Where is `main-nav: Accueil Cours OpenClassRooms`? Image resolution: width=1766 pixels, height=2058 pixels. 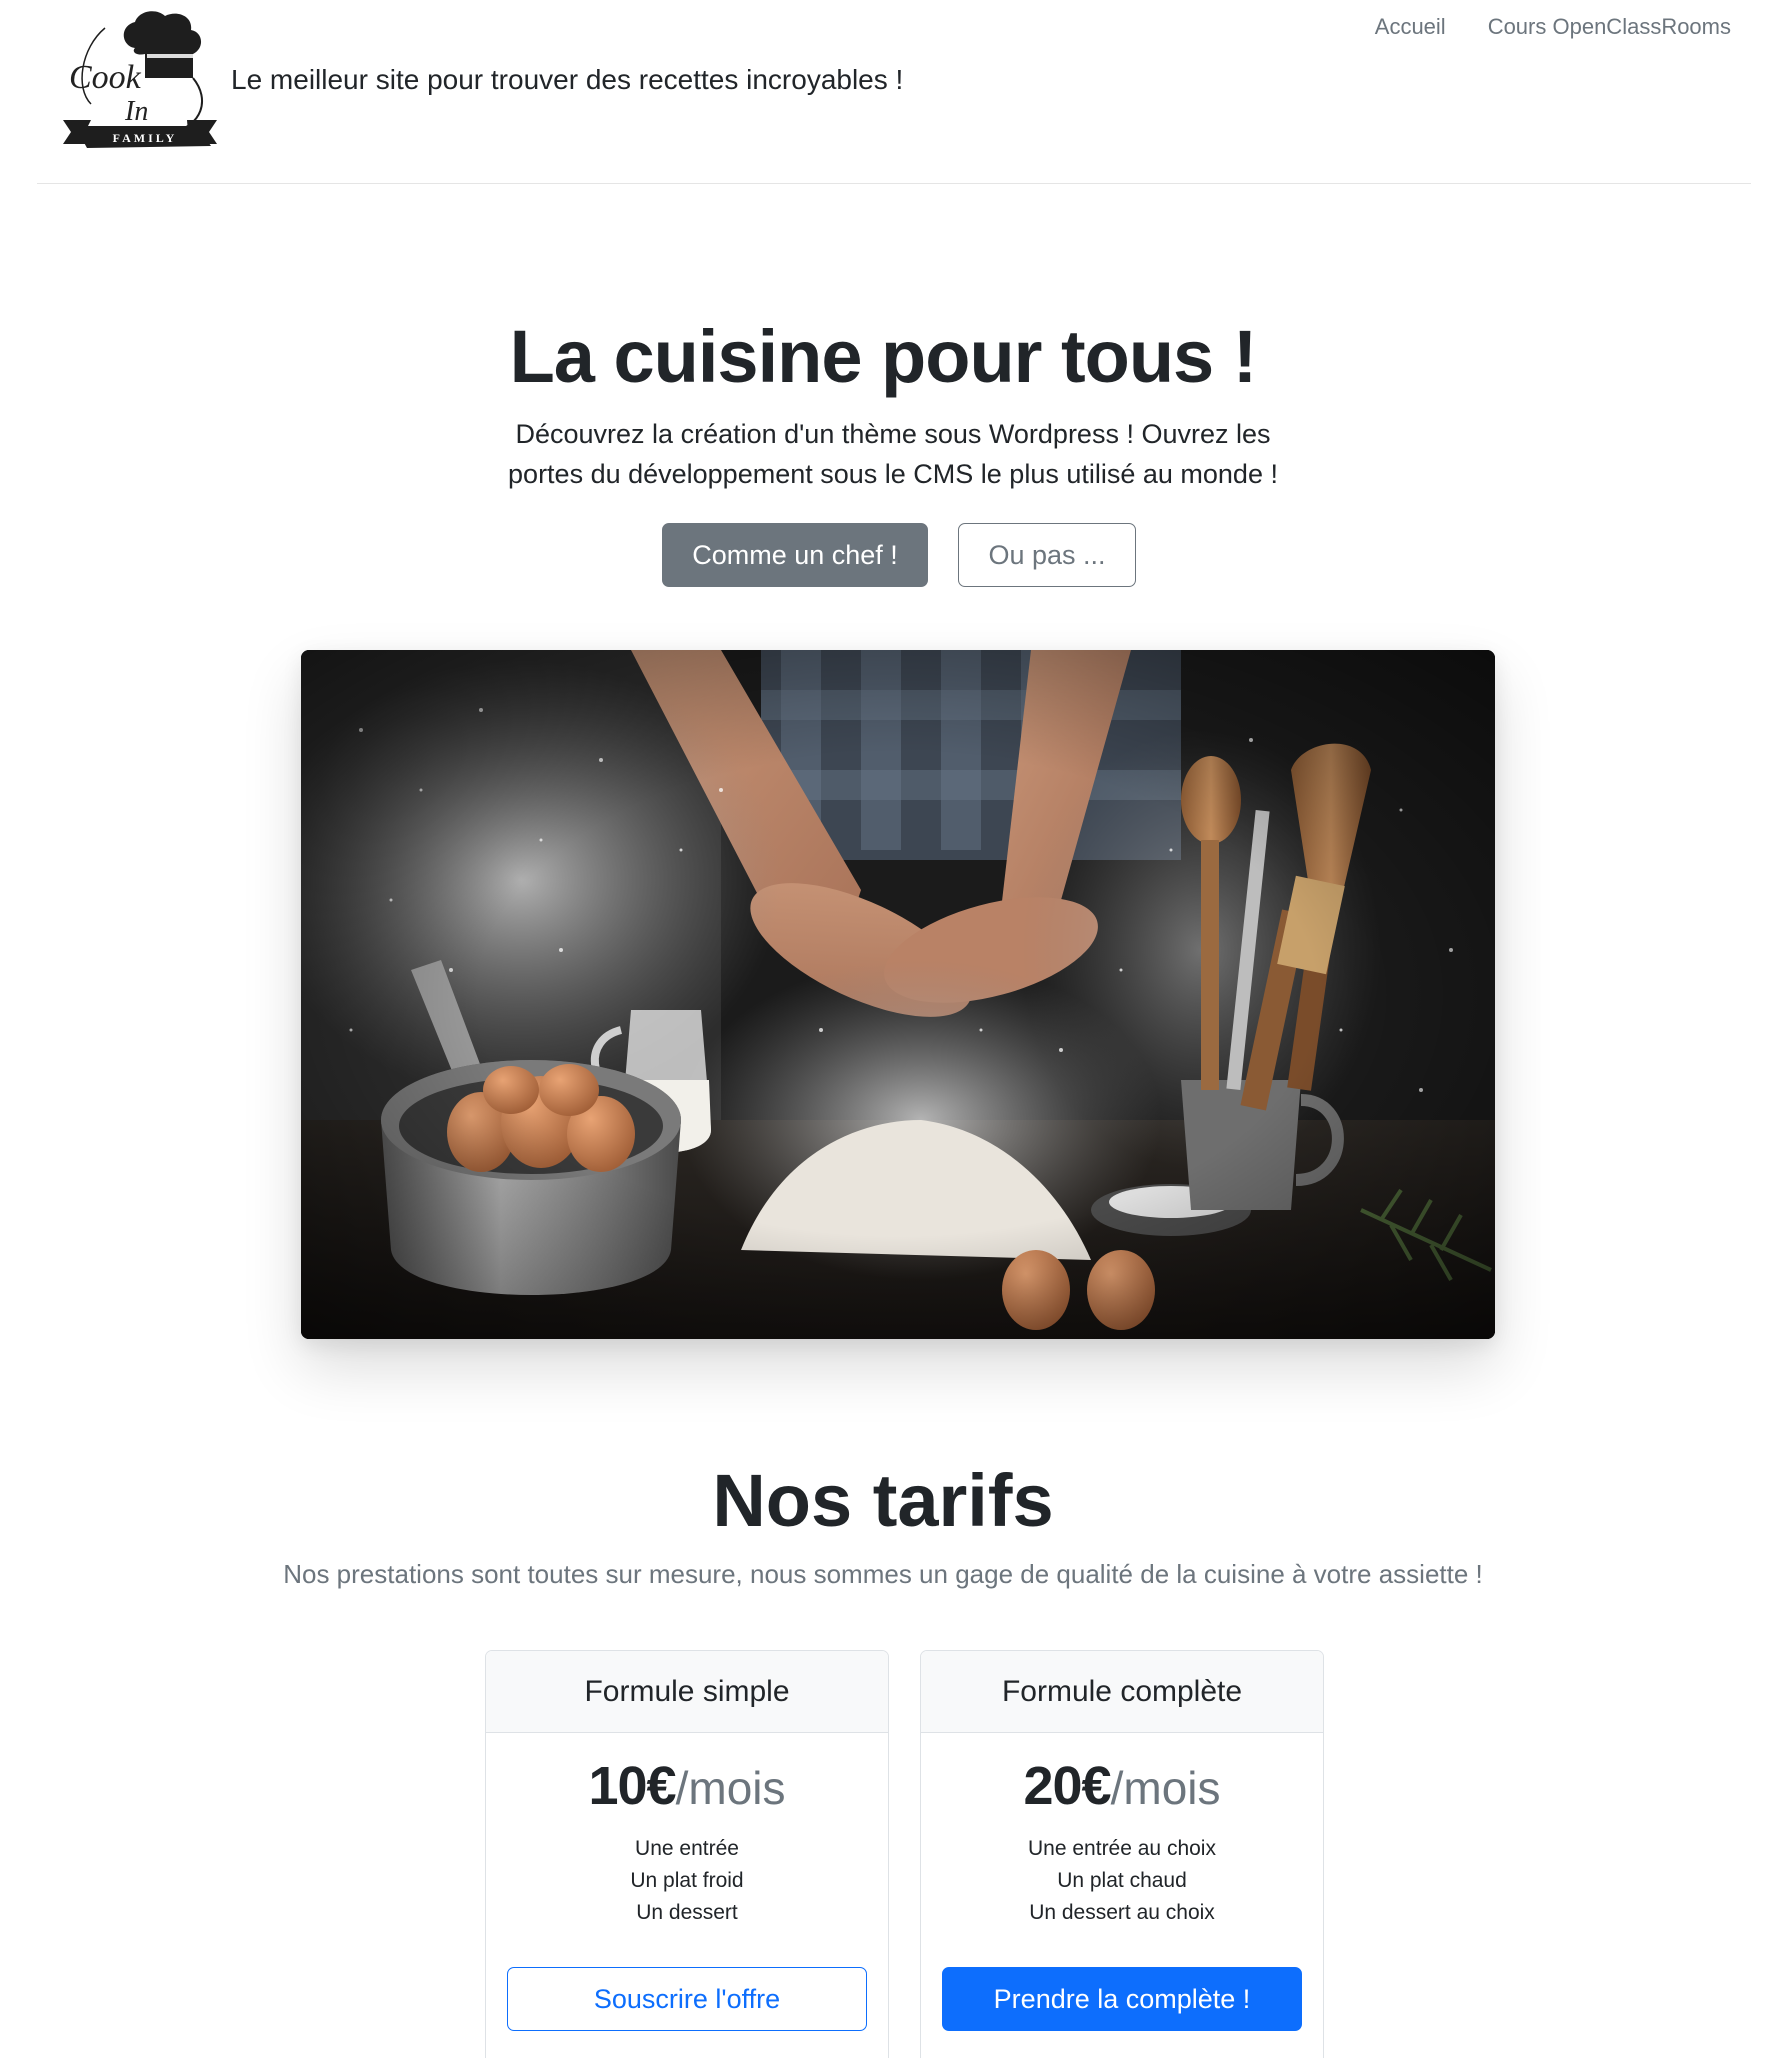 main-nav: Accueil Cours OpenClassRooms is located at coordinates (1553, 27).